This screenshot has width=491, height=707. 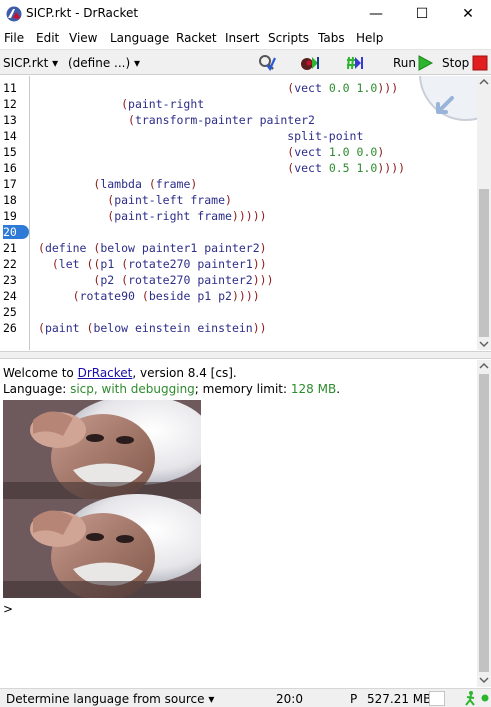 What do you see at coordinates (235, 233) in the screenshot?
I see `code-line: 20` at bounding box center [235, 233].